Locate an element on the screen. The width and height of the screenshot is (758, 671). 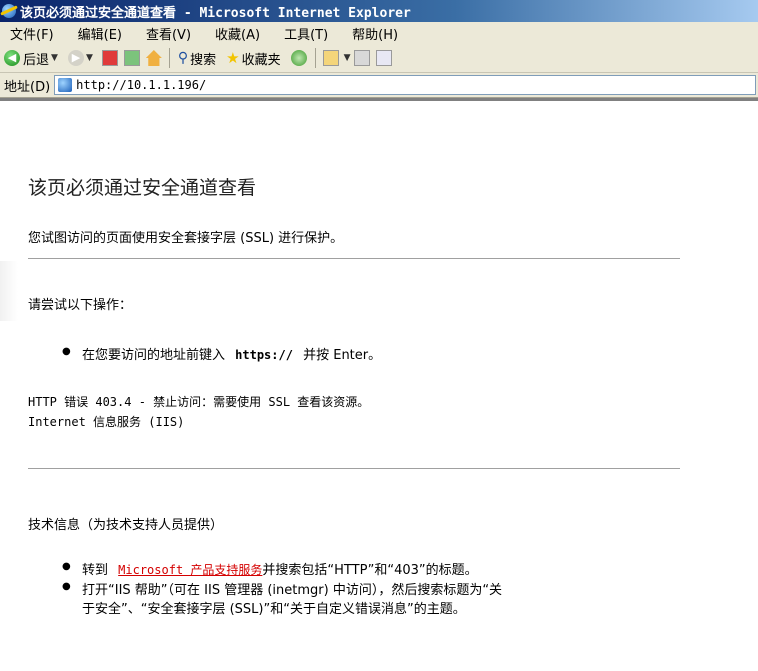
try-list-item: 在您要访问的地址前键入 https:// 并按 Enter。 is located at coordinates (222, 353).